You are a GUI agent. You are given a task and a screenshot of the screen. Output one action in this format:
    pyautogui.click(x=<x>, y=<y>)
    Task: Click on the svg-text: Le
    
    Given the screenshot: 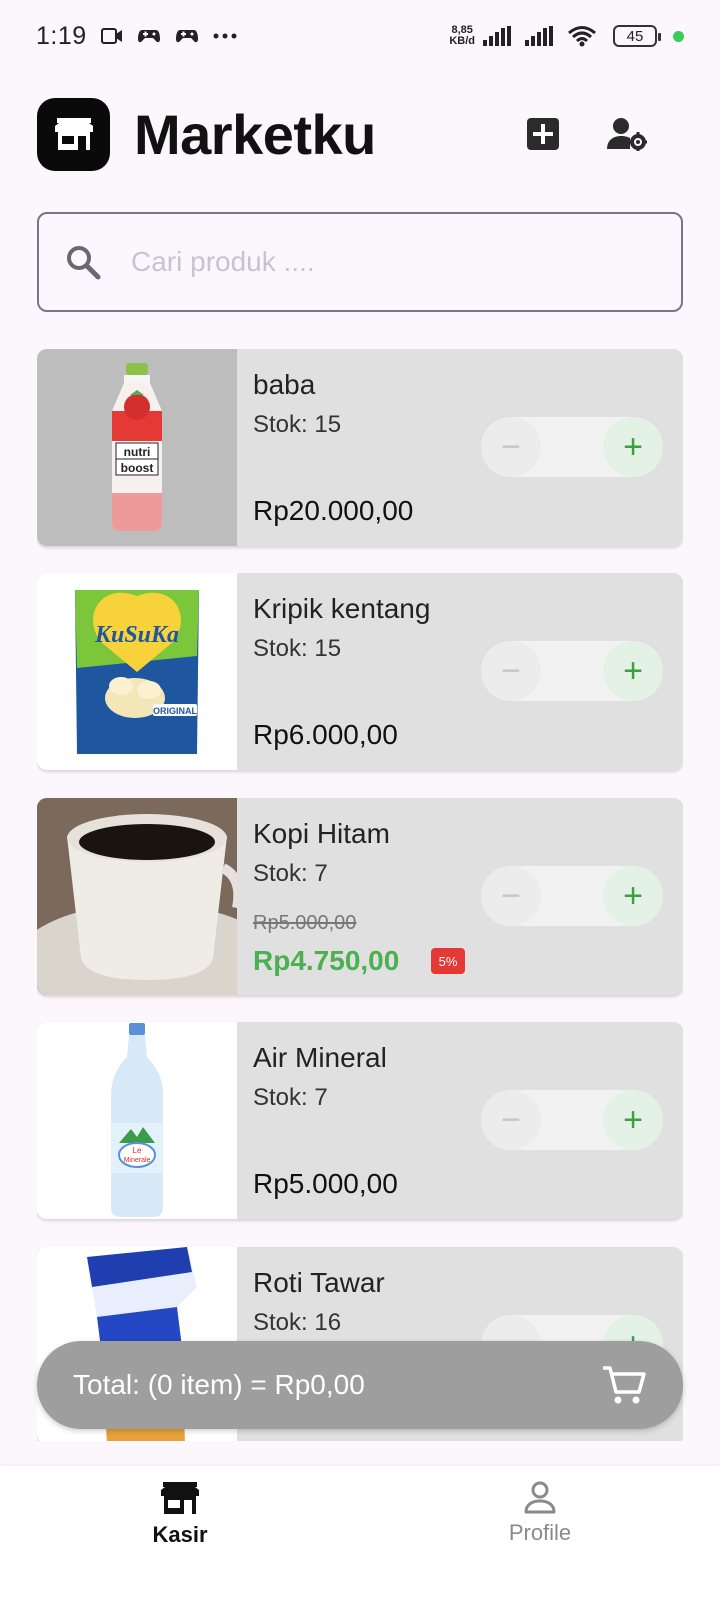 What is the action you would take?
    pyautogui.click(x=137, y=1150)
    